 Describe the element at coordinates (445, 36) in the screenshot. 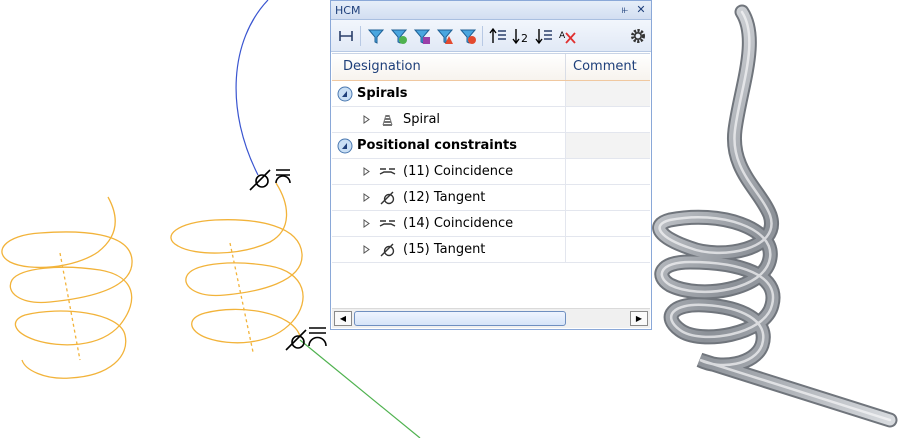

I see `filter-warning-icon` at that location.